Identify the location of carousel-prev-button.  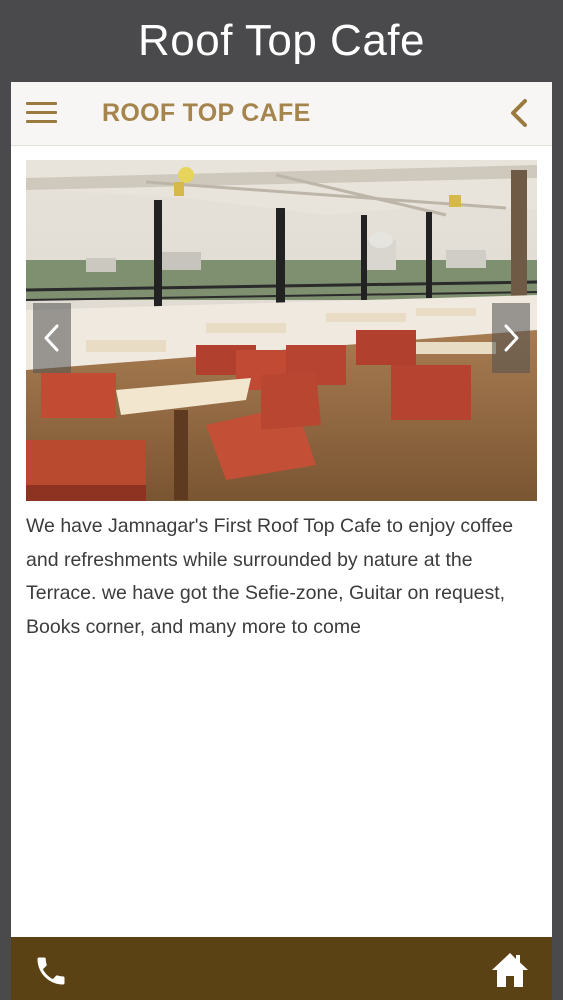
(52, 338).